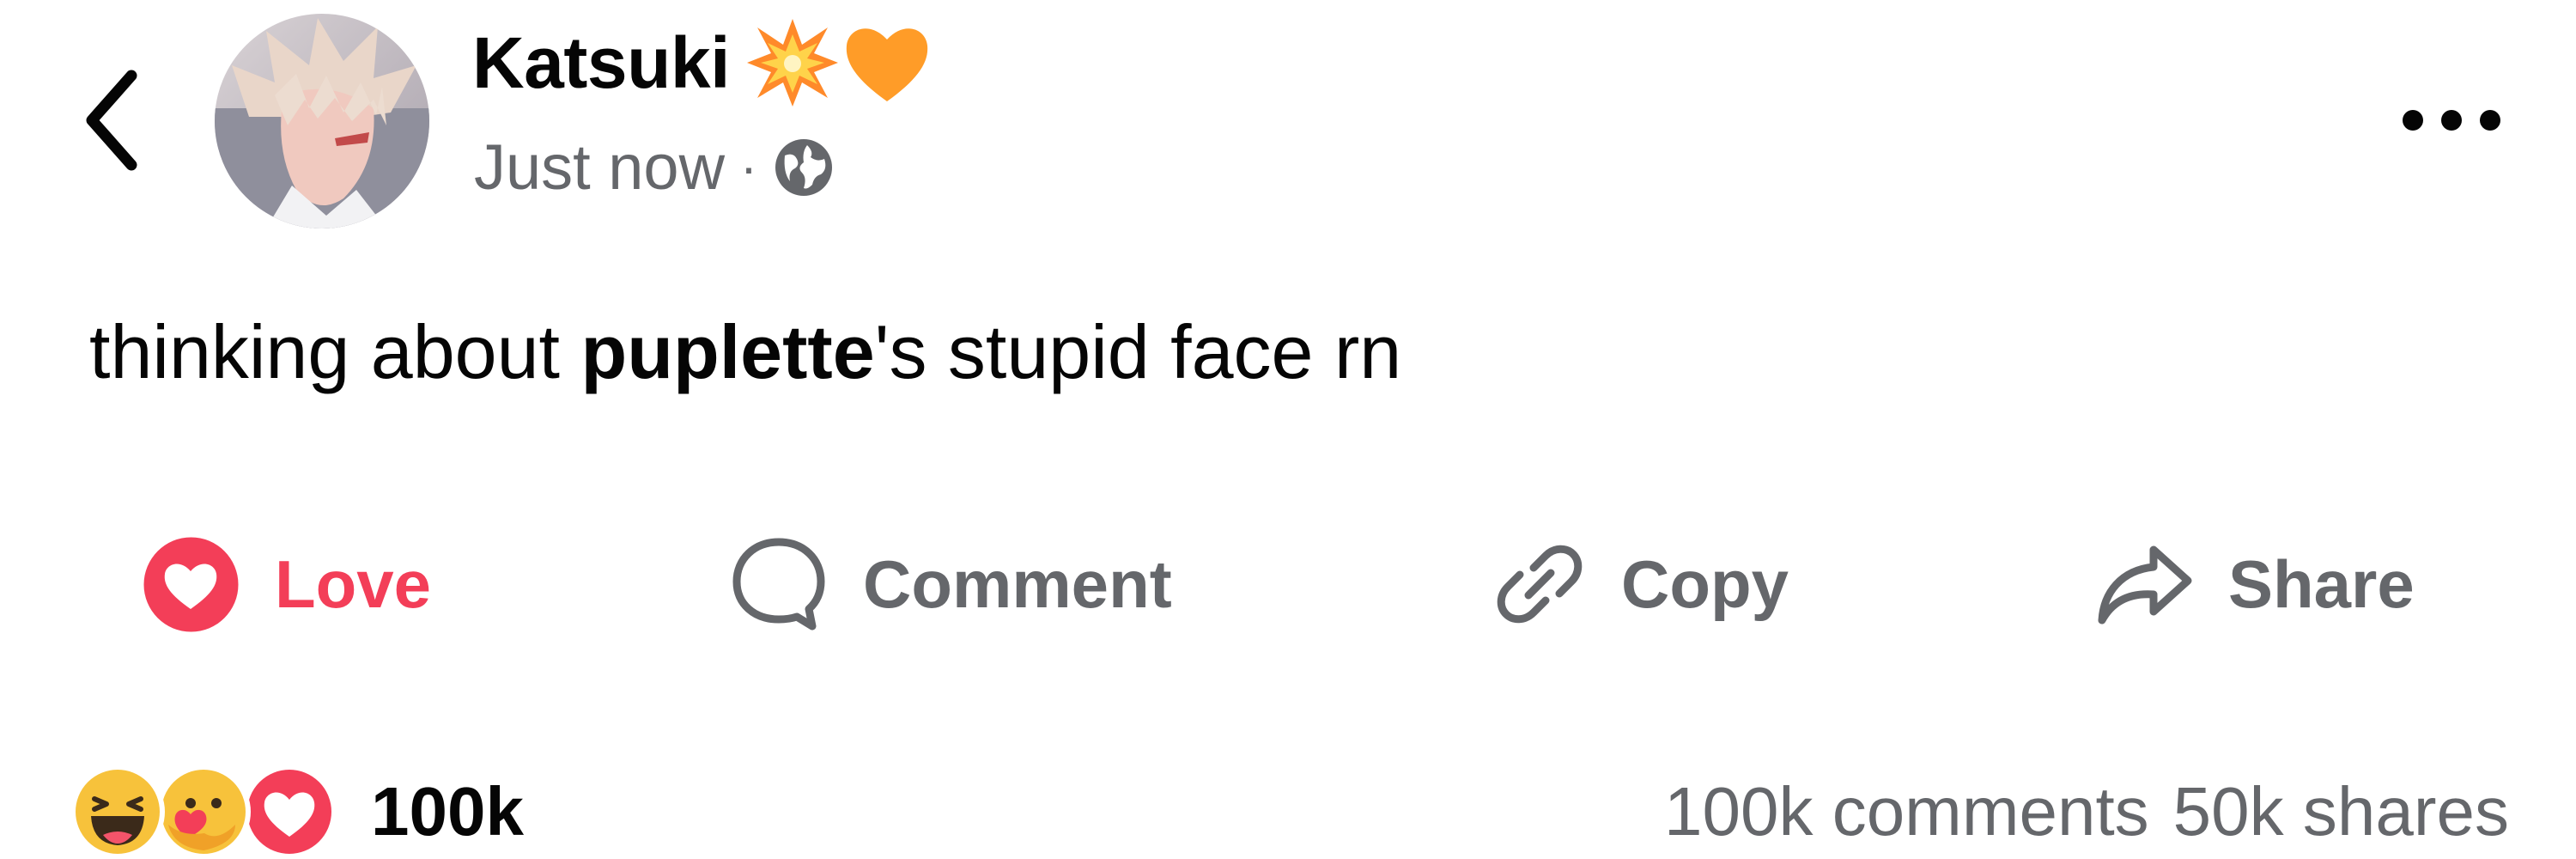 The image size is (2576, 859). I want to click on post-text-before: thinking about, so click(335, 351).